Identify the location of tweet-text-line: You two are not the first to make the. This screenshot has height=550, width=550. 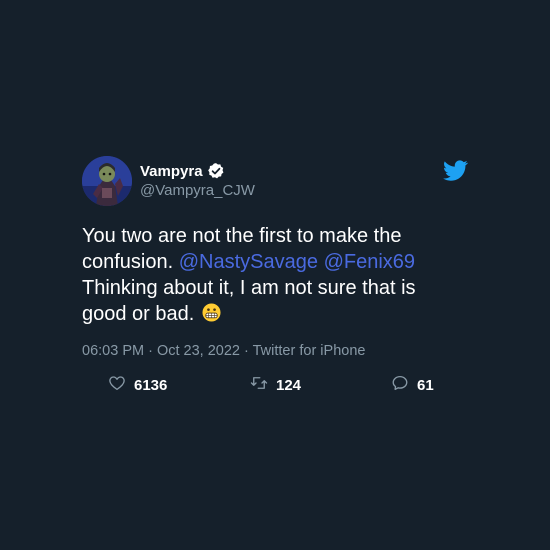
(242, 236).